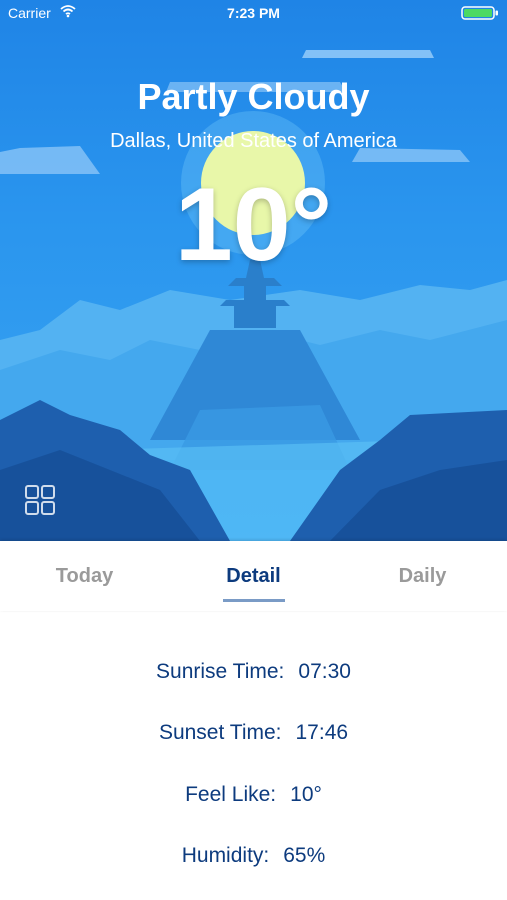 The image size is (507, 900). I want to click on sunset-row: Sunset Time: 17:46, so click(253, 733).